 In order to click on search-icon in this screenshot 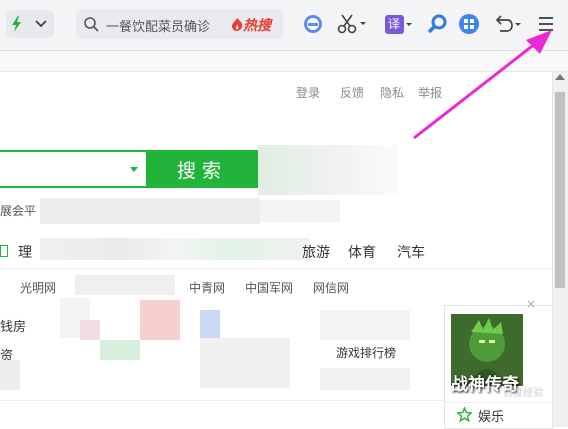, I will do `click(91, 24)`.